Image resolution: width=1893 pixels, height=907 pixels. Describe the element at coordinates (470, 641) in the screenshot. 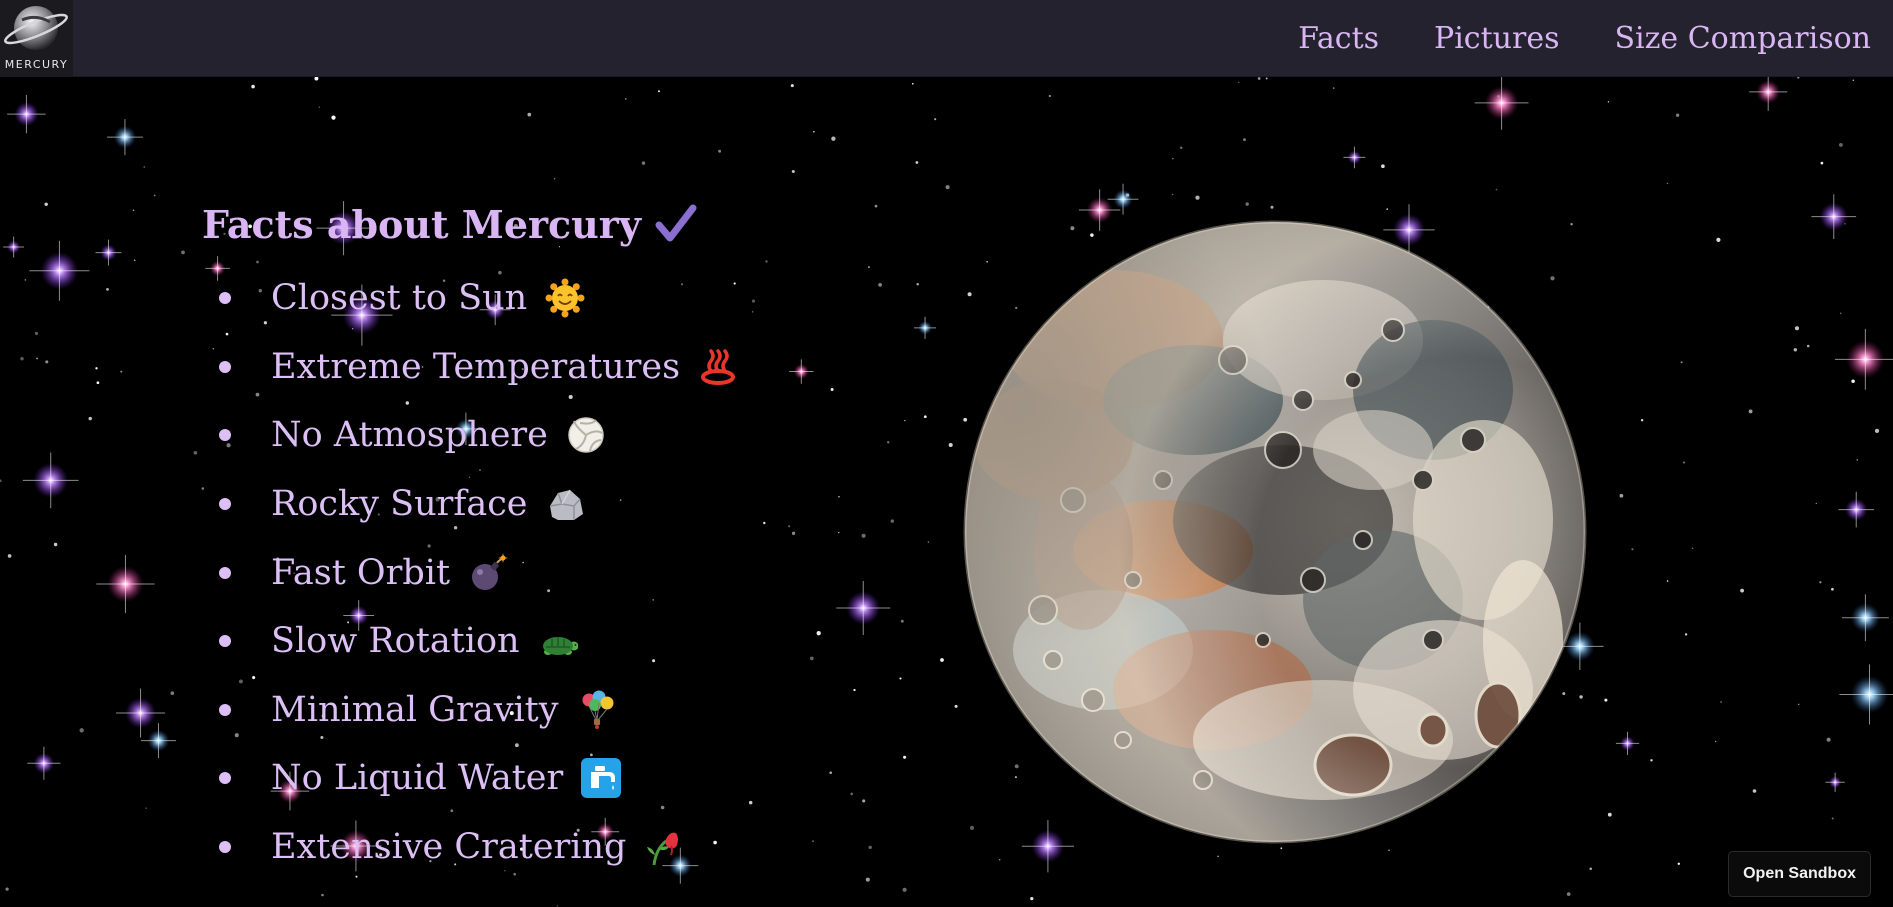

I see `list-item: Slow Rotation` at that location.